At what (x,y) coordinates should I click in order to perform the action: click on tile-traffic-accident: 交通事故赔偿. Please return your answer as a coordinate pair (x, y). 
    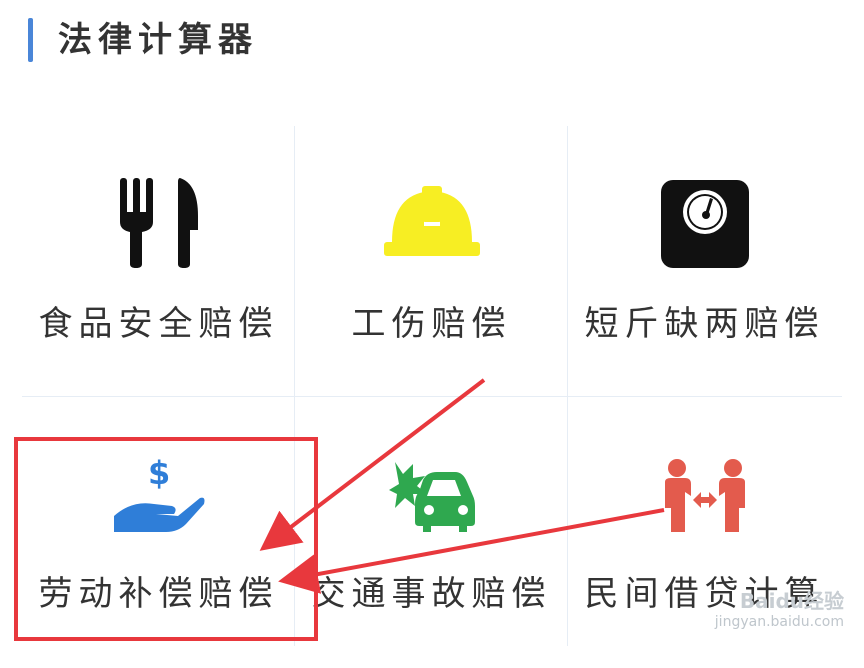
    Looking at the image, I should click on (431, 533).